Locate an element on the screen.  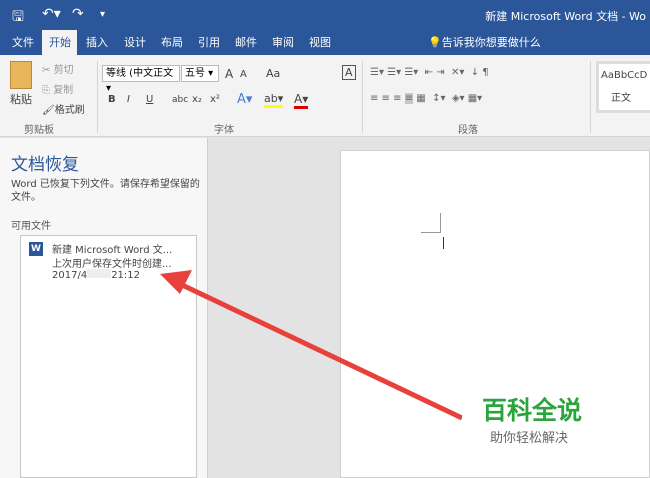
arrow-head is located at coordinates (176, 282).